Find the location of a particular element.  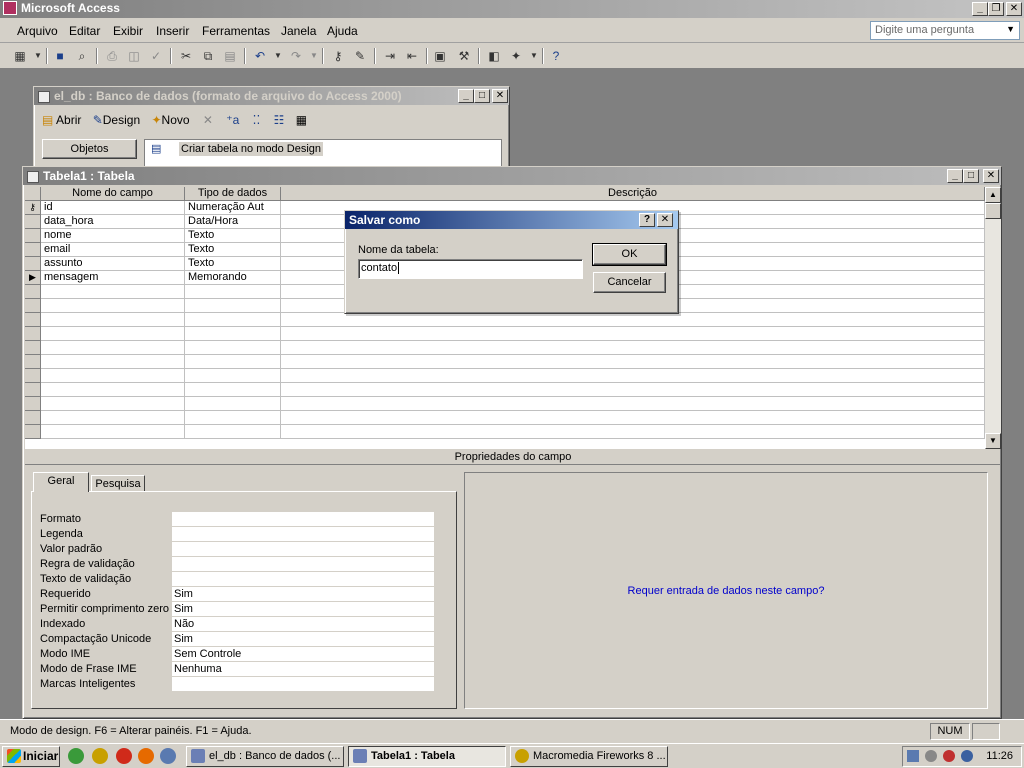

design-button: ✎Design is located at coordinates (116, 120).